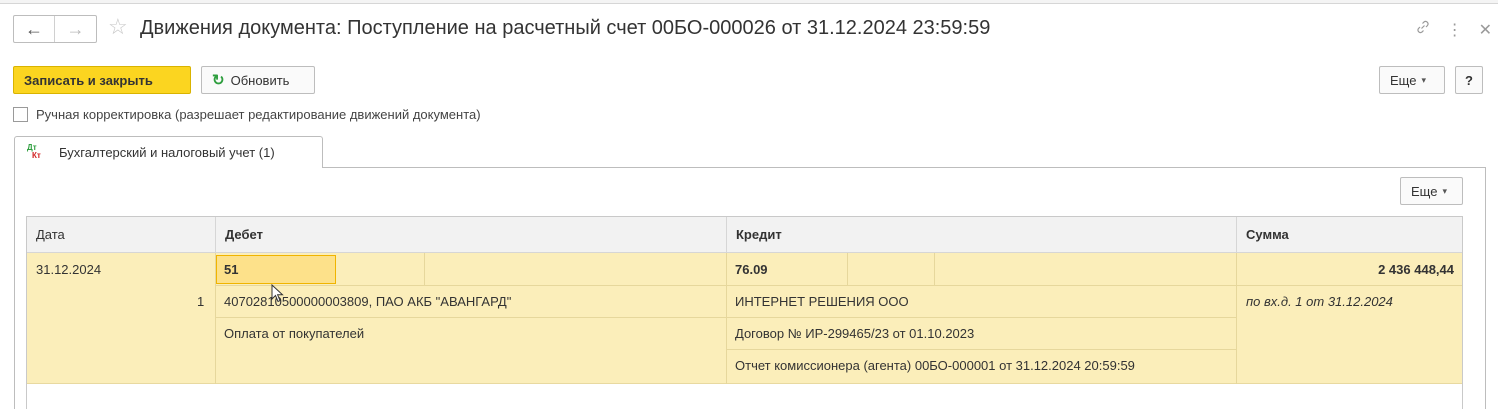 Image resolution: width=1498 pixels, height=409 pixels. I want to click on refresh-icon: ↻, so click(218, 80).